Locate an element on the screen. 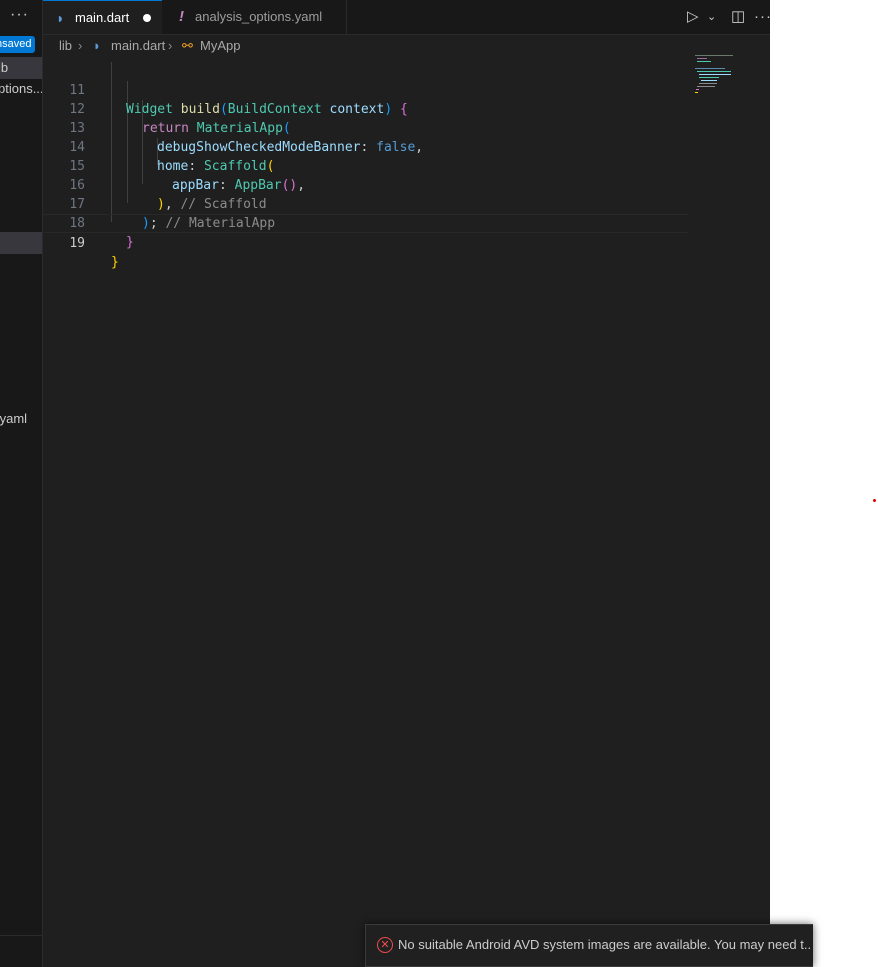 The height and width of the screenshot is (967, 878). run-debug-icon: ▷ is located at coordinates (693, 17).